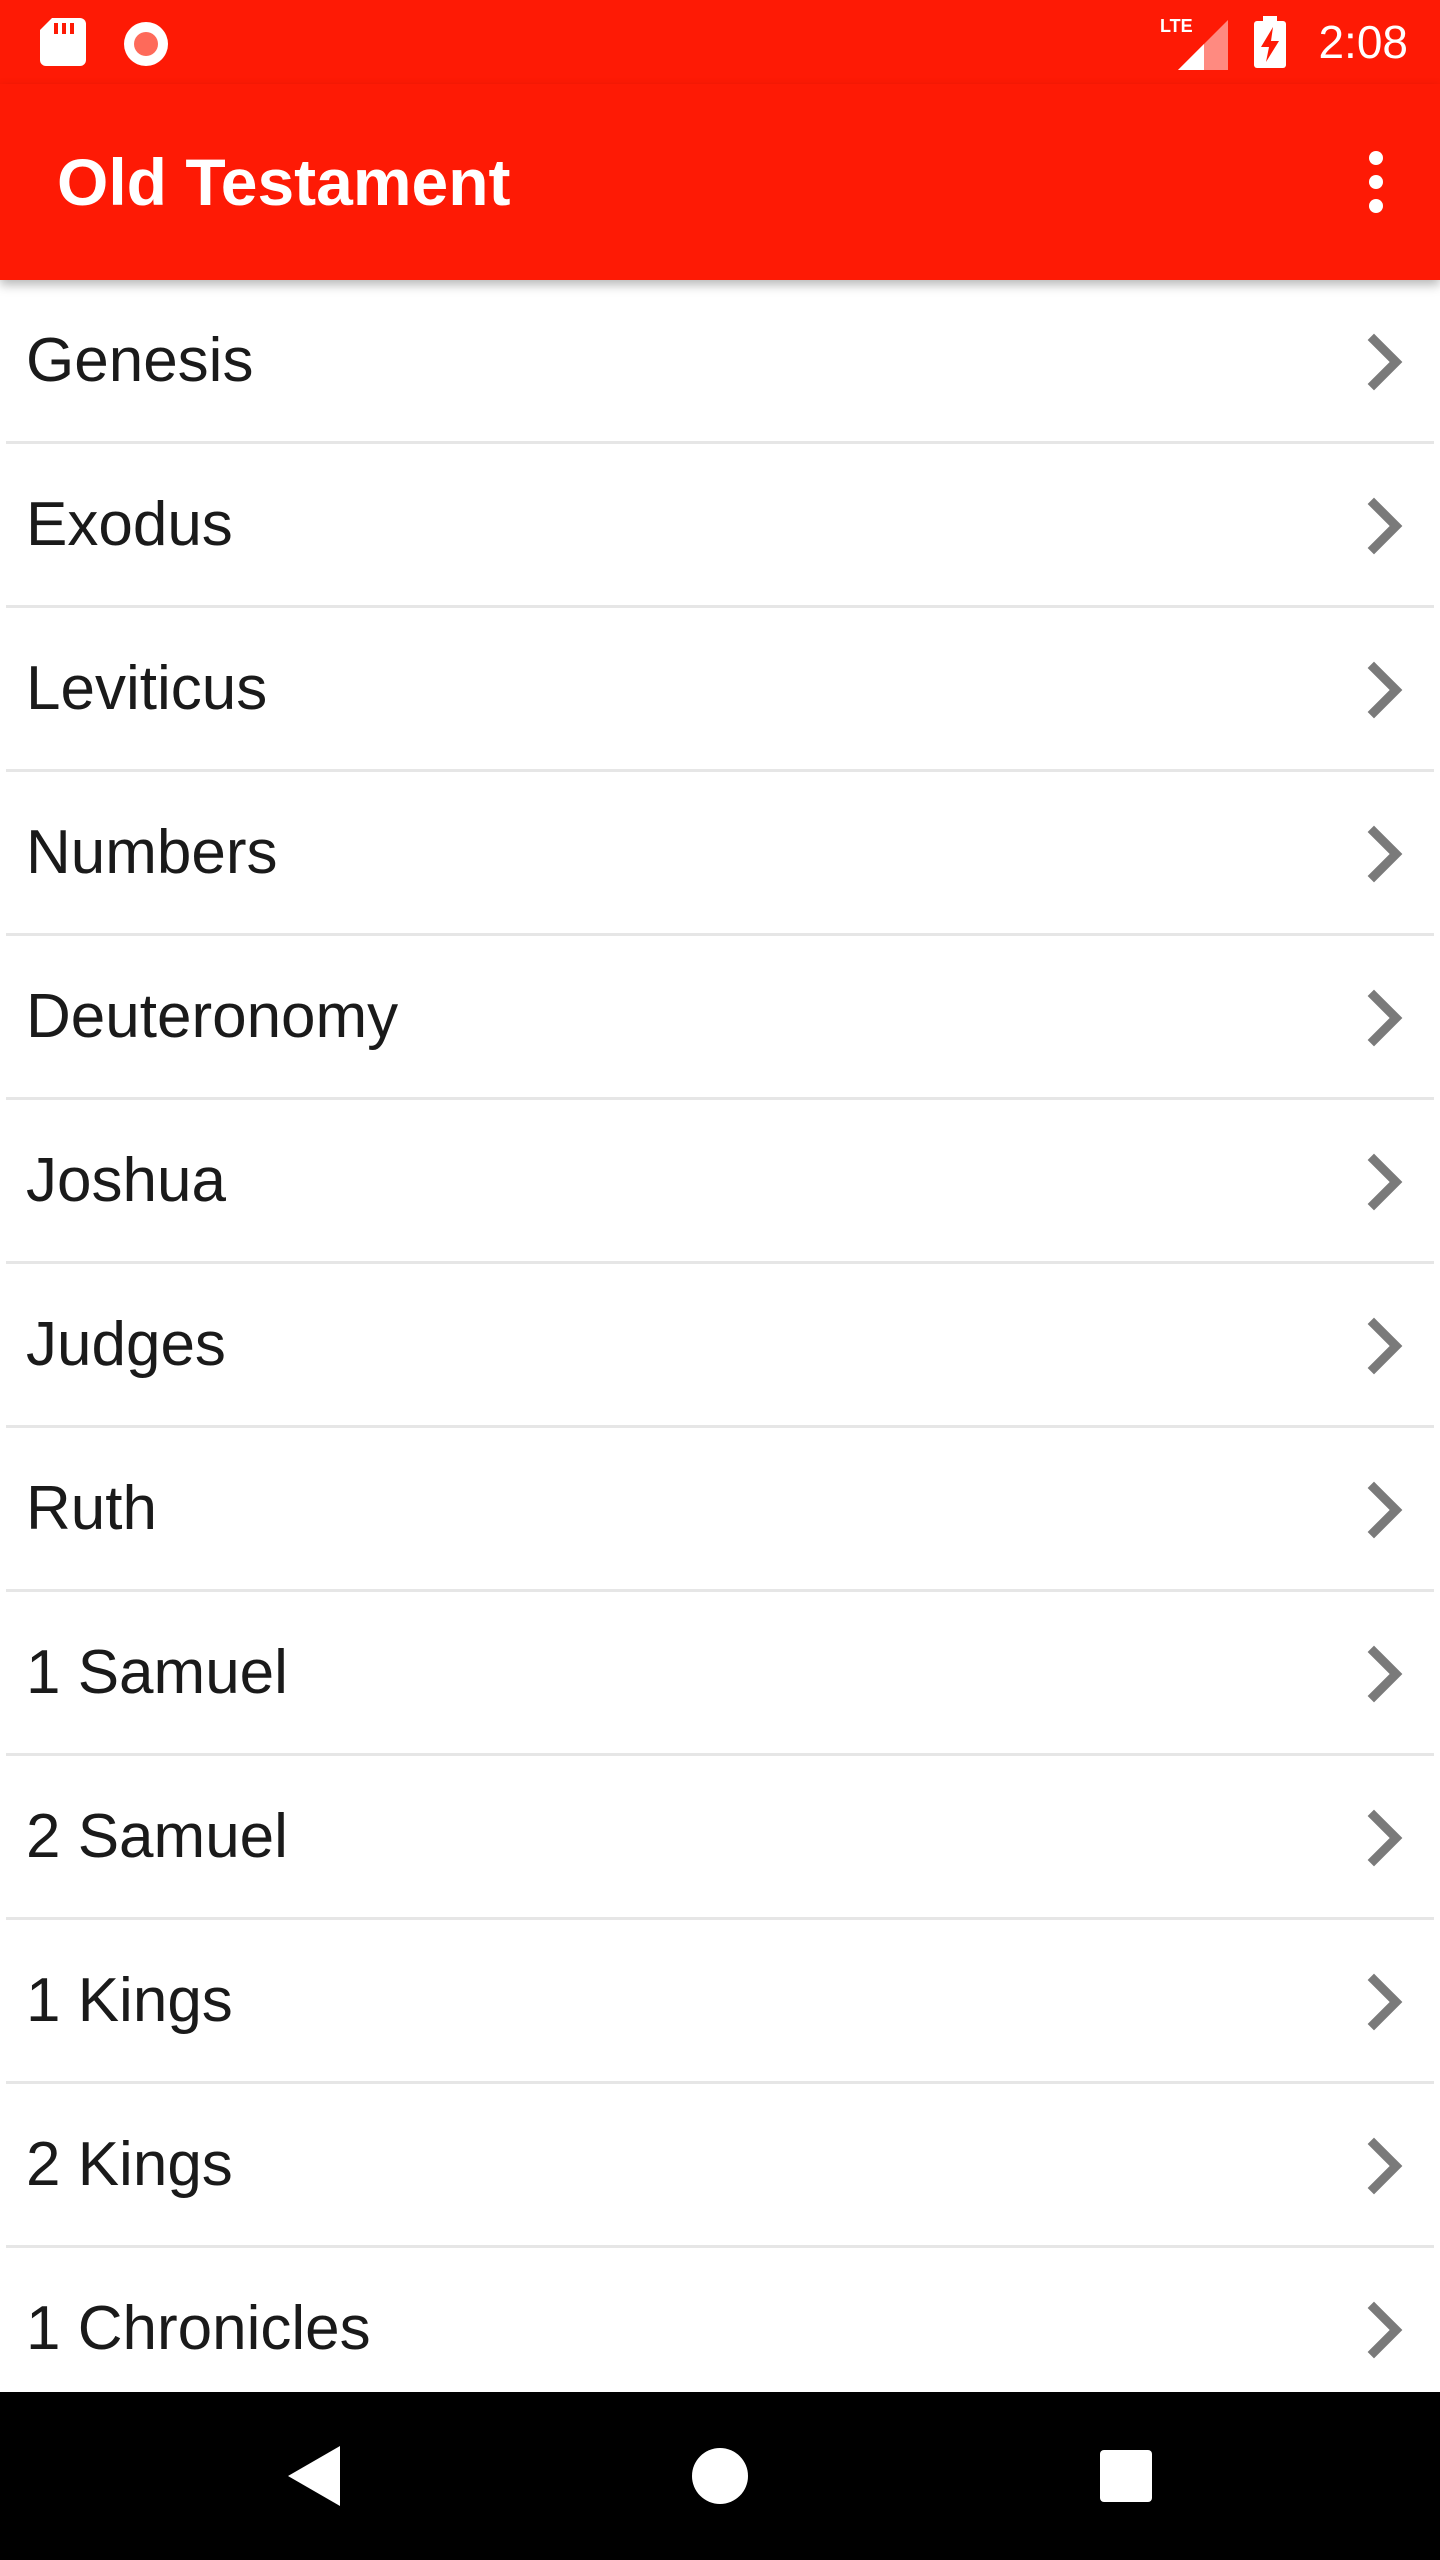  Describe the element at coordinates (1194, 43) in the screenshot. I see `lte-signal-icon: LTE` at that location.